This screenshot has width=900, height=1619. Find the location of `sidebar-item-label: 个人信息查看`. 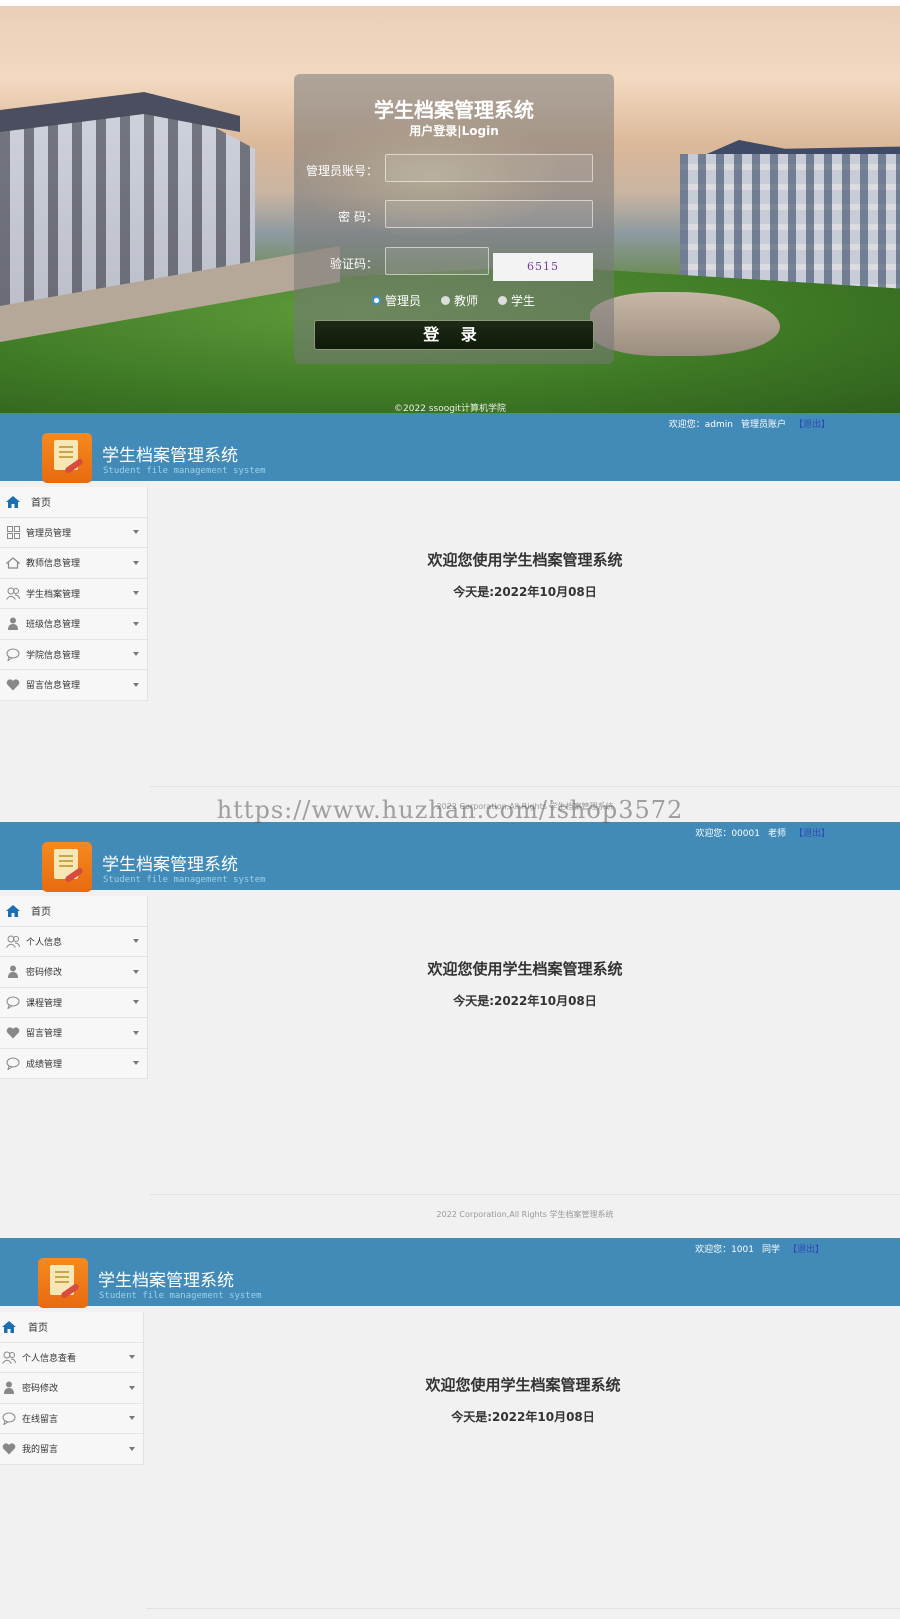

sidebar-item-label: 个人信息查看 is located at coordinates (49, 1358).